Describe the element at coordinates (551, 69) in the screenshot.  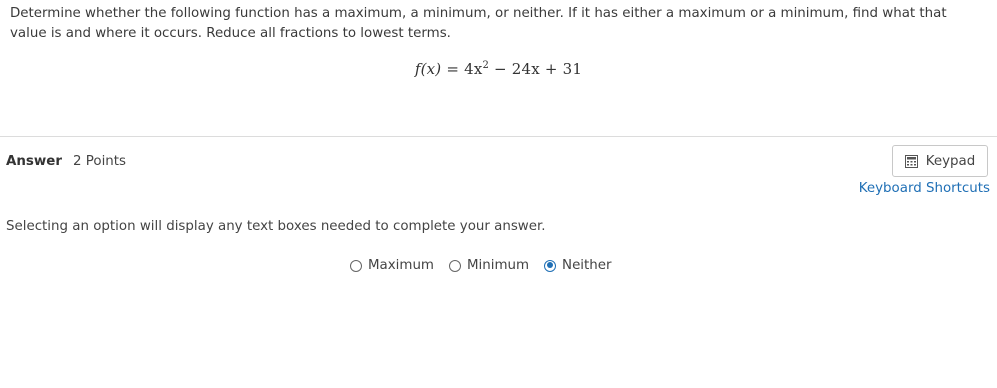
I see `formula-operator-2: +` at that location.